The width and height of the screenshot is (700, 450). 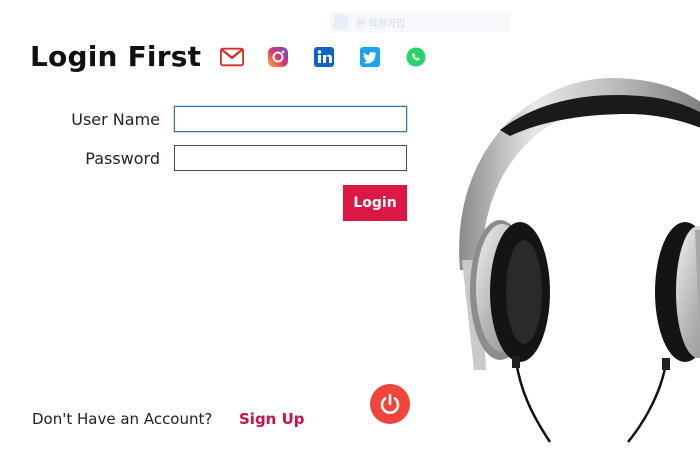 What do you see at coordinates (290, 119) in the screenshot?
I see `username-input` at bounding box center [290, 119].